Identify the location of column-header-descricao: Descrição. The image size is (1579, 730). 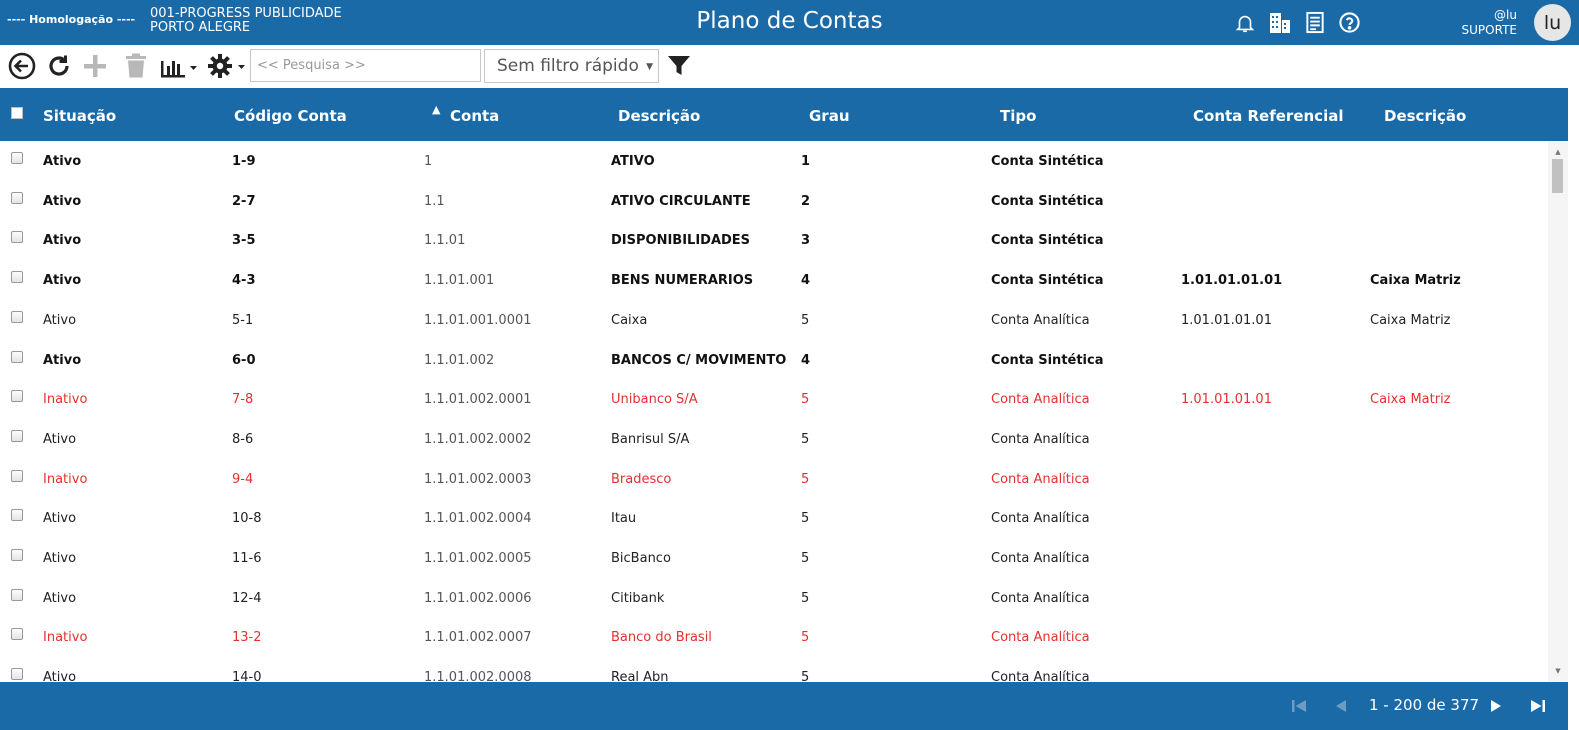
(659, 116).